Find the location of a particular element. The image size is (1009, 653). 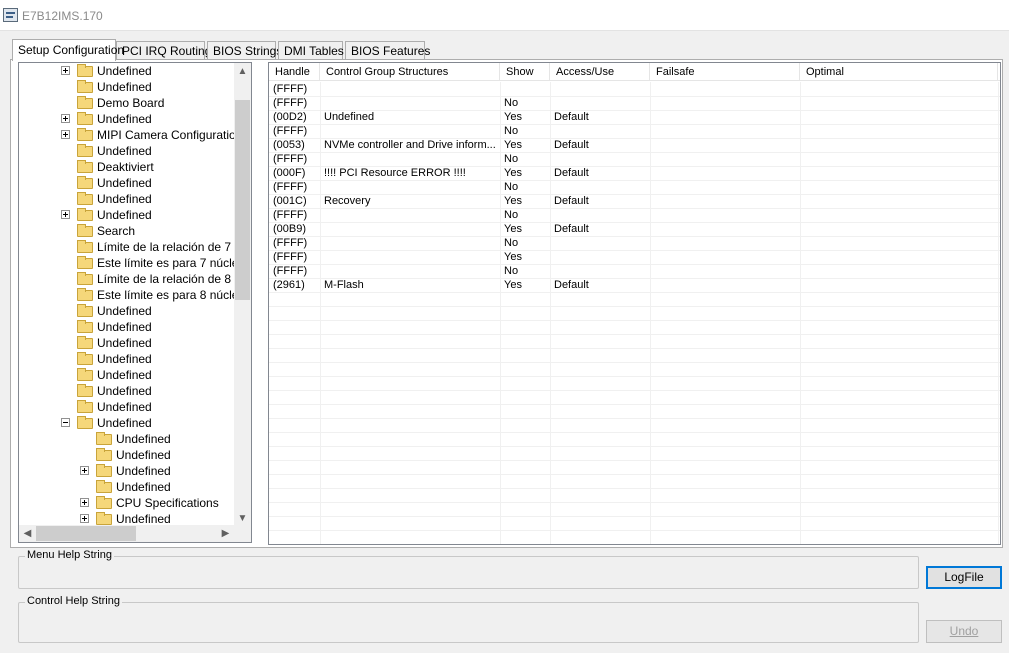

scroll-left-icon: ◀ is located at coordinates (27, 533).